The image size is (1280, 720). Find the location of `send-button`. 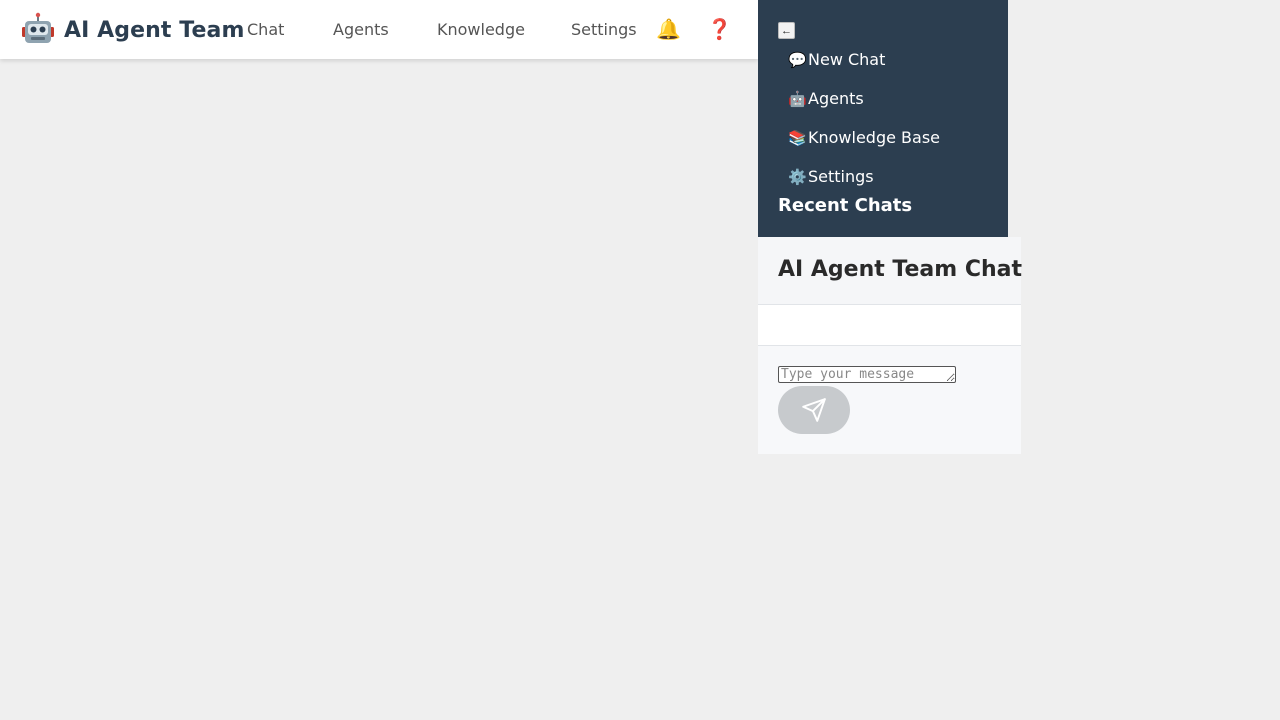

send-button is located at coordinates (814, 410).